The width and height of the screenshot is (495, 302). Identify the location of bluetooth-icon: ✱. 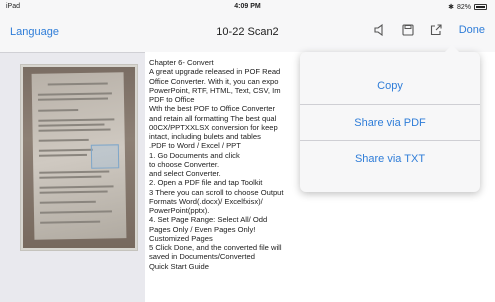
(451, 7).